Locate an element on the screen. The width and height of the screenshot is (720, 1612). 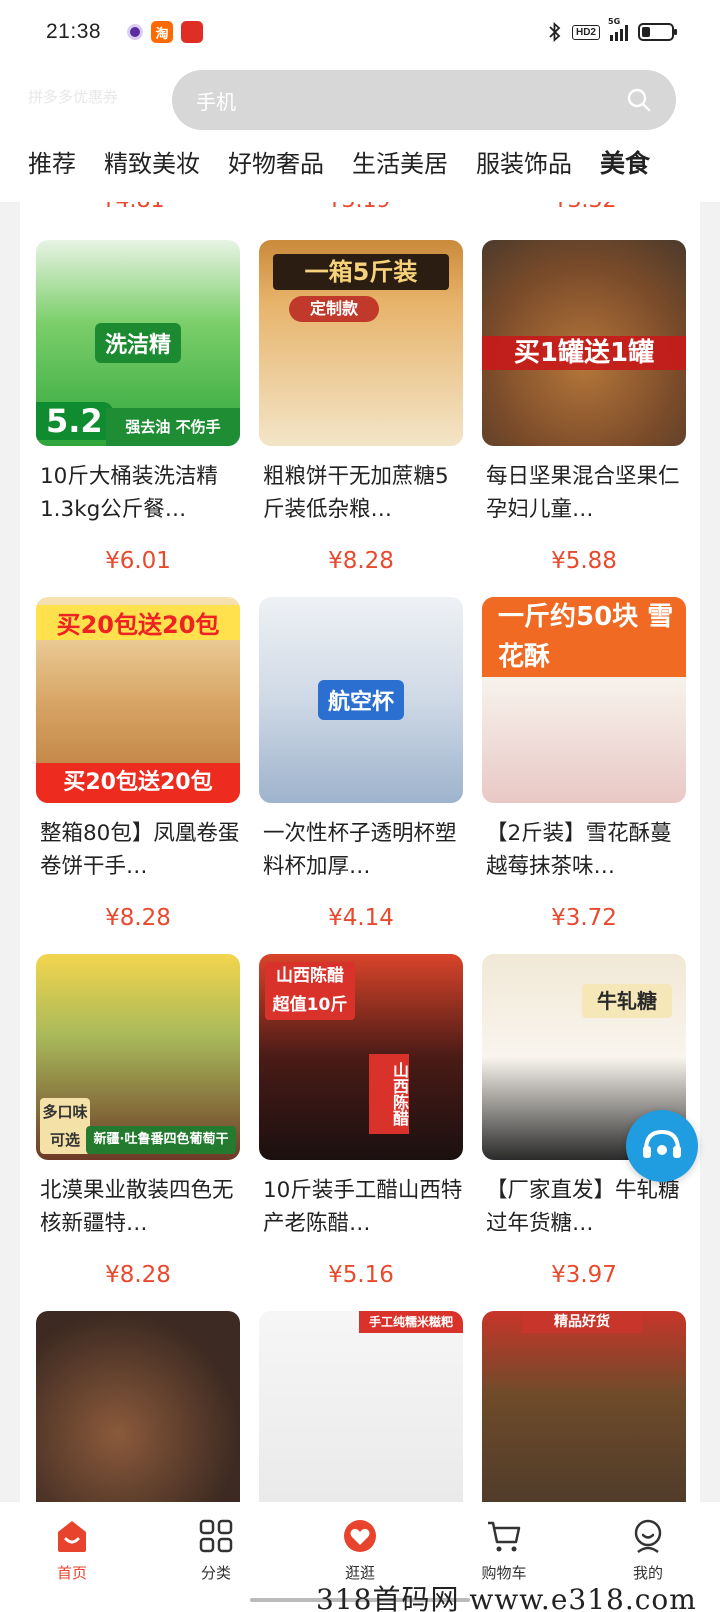
product-card is located at coordinates (138, 1406).